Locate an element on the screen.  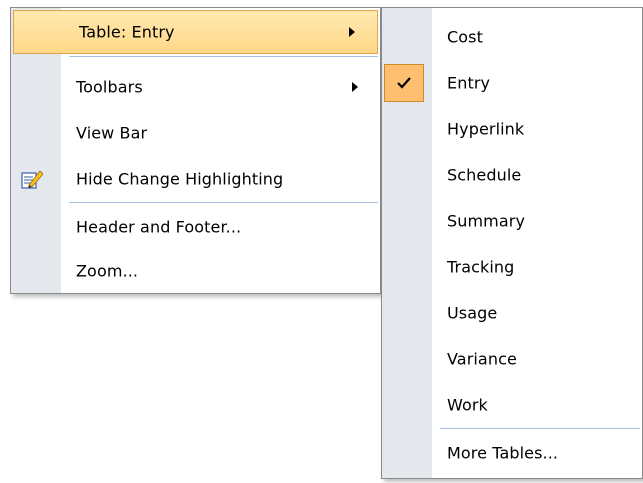
submenu-item-cost: Cost is located at coordinates (512, 37).